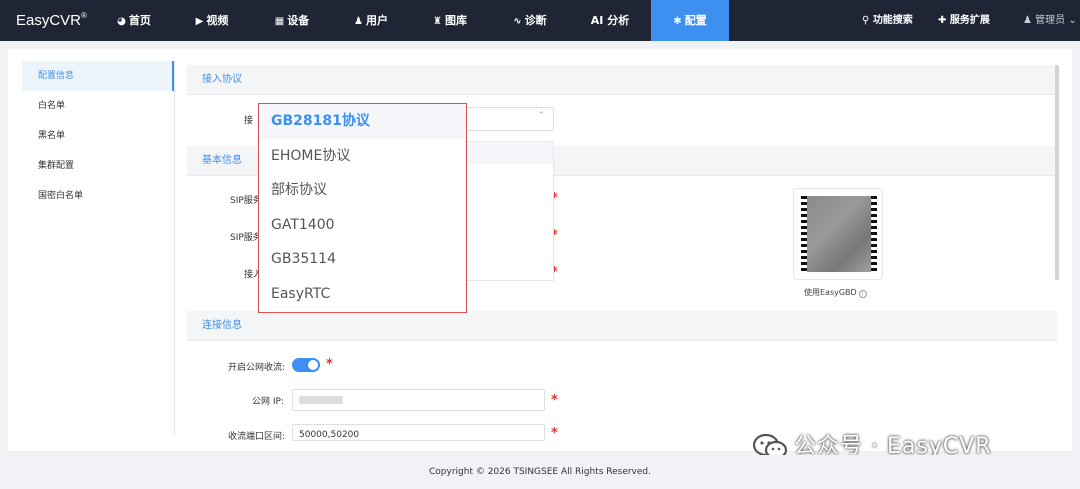  Describe the element at coordinates (199, 21) in the screenshot. I see `play-icon: ▶` at that location.